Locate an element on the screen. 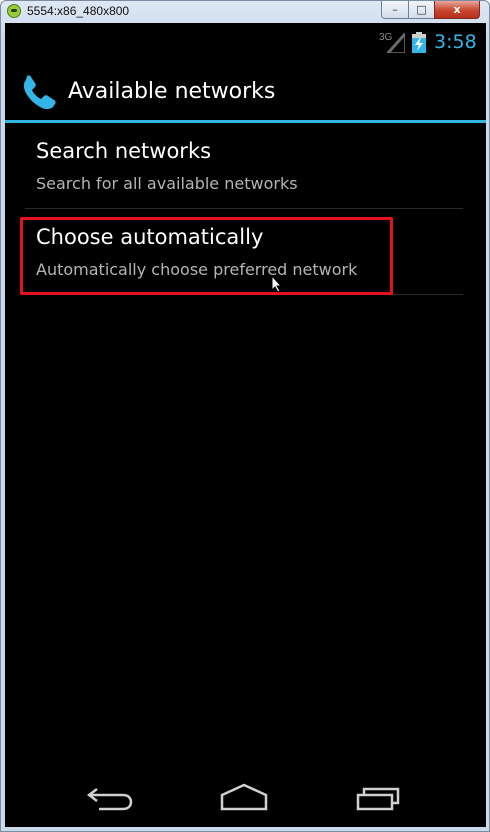  home-icon is located at coordinates (244, 797).